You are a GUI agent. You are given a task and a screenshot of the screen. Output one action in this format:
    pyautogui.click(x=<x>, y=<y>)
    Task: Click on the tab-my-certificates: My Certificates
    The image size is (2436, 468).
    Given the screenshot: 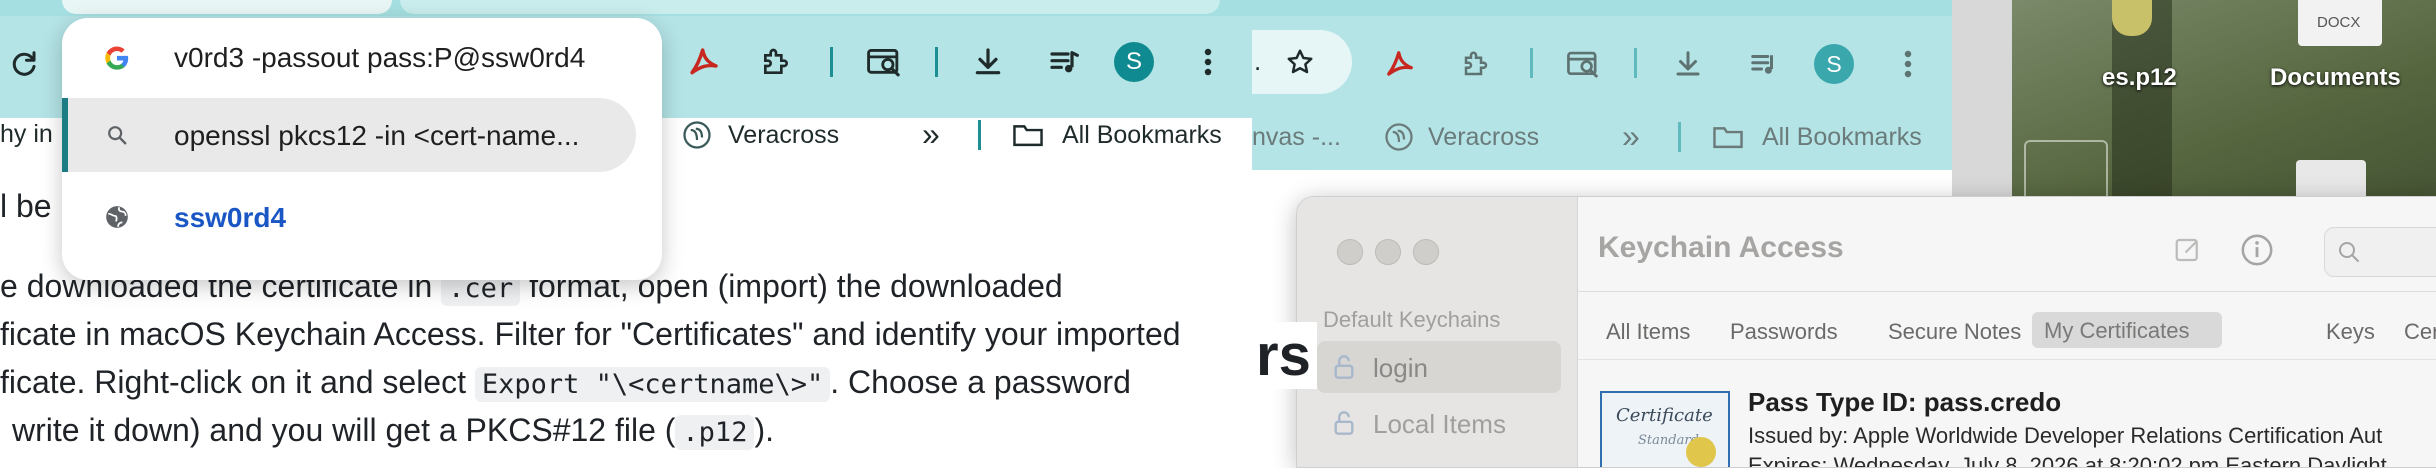 What is the action you would take?
    pyautogui.click(x=2127, y=330)
    